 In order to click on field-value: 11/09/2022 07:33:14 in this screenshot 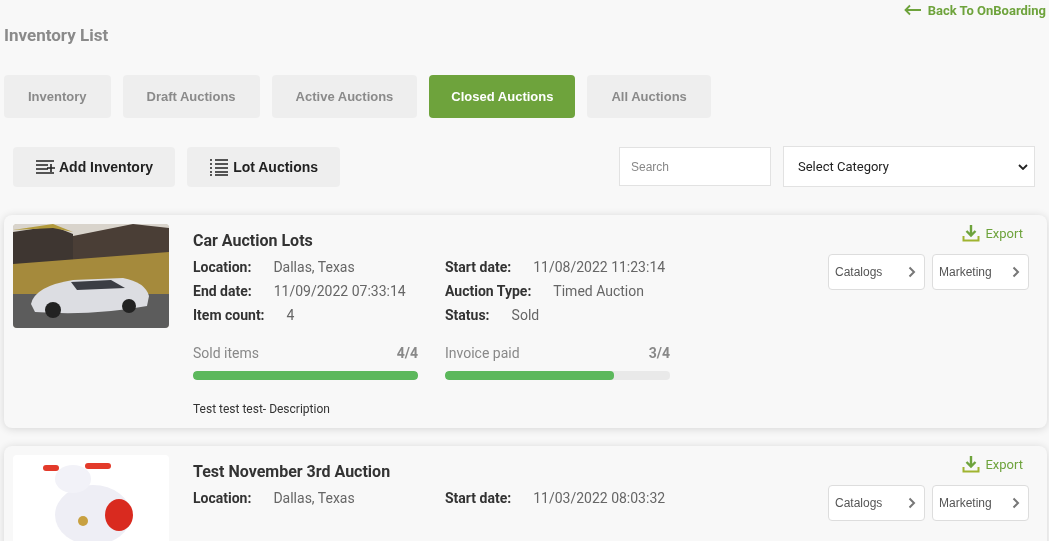, I will do `click(339, 291)`.